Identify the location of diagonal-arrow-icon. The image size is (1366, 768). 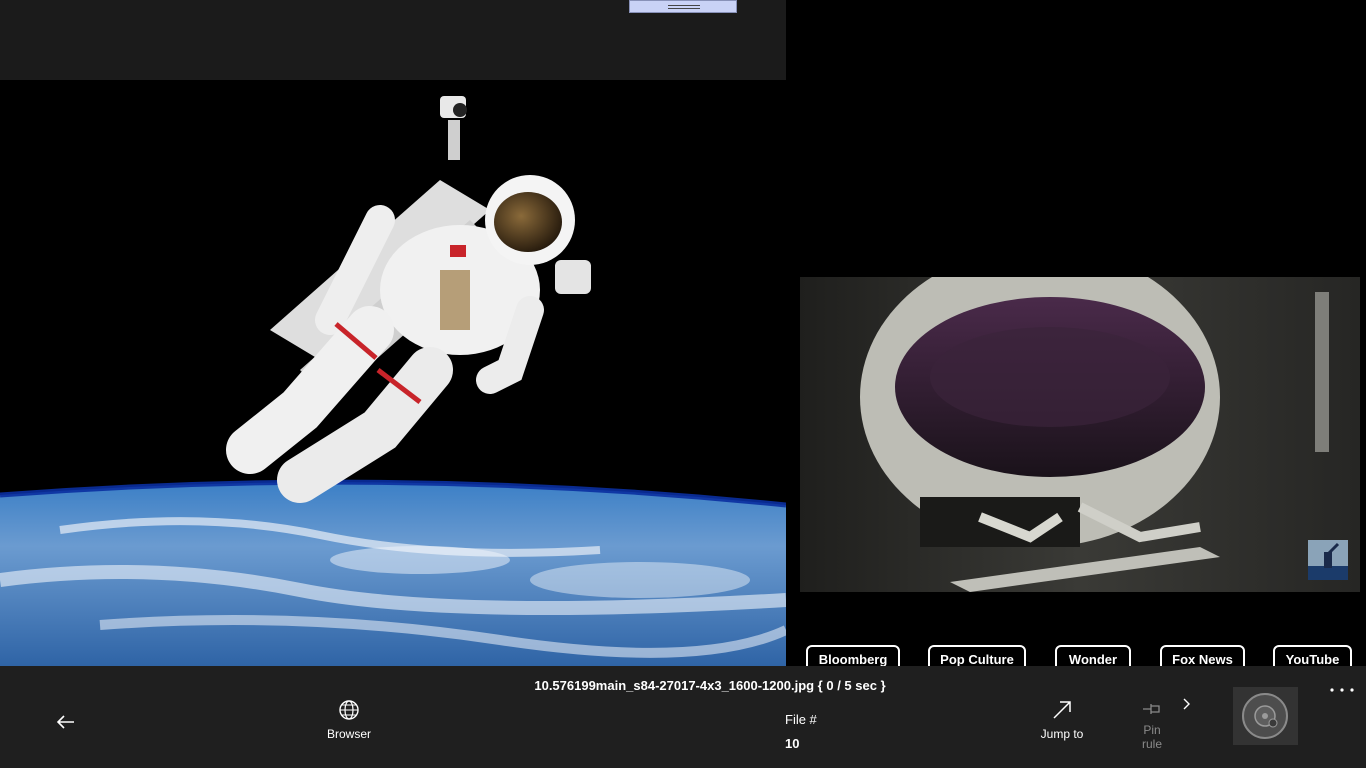
(1062, 710).